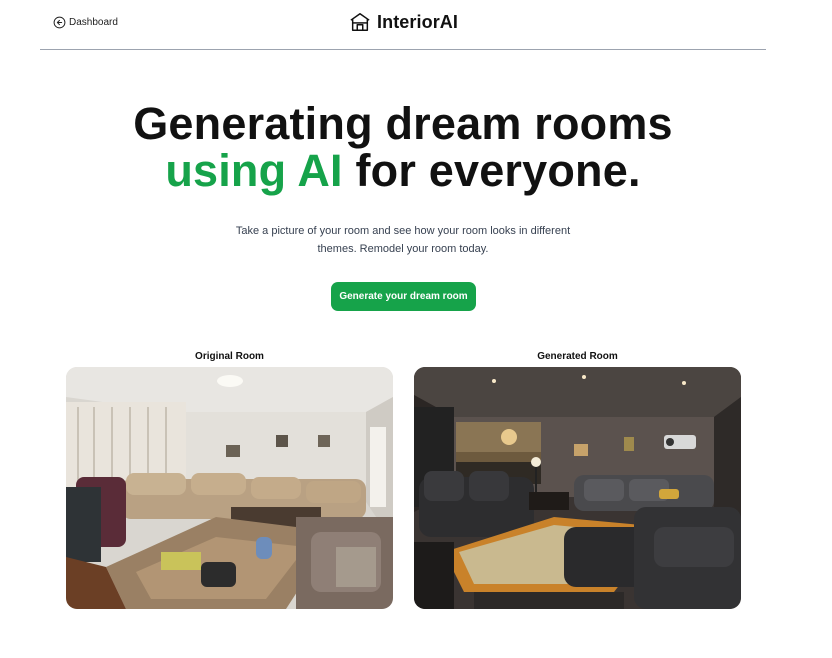 This screenshot has height=658, width=832. I want to click on original-room-image, so click(229, 488).